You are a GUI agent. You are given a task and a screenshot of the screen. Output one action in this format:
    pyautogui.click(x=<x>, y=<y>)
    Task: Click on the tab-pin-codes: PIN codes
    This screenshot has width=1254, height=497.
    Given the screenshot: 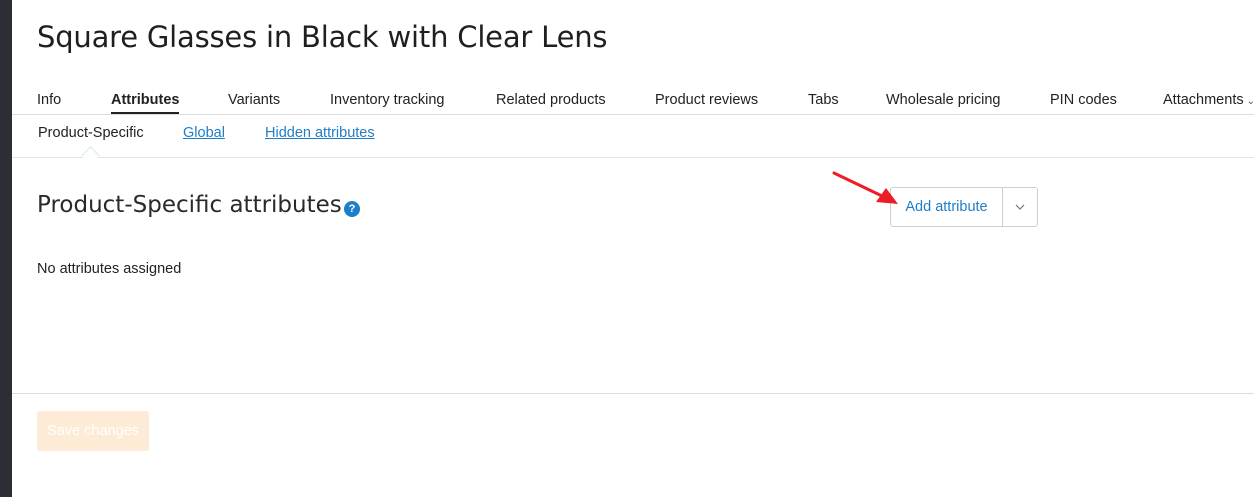 What is the action you would take?
    pyautogui.click(x=1083, y=99)
    